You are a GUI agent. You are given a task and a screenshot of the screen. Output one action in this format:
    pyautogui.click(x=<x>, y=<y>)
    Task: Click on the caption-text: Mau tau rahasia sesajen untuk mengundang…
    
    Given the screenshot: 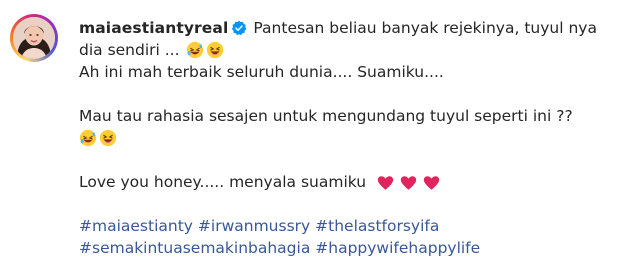 What is the action you would take?
    pyautogui.click(x=326, y=116)
    